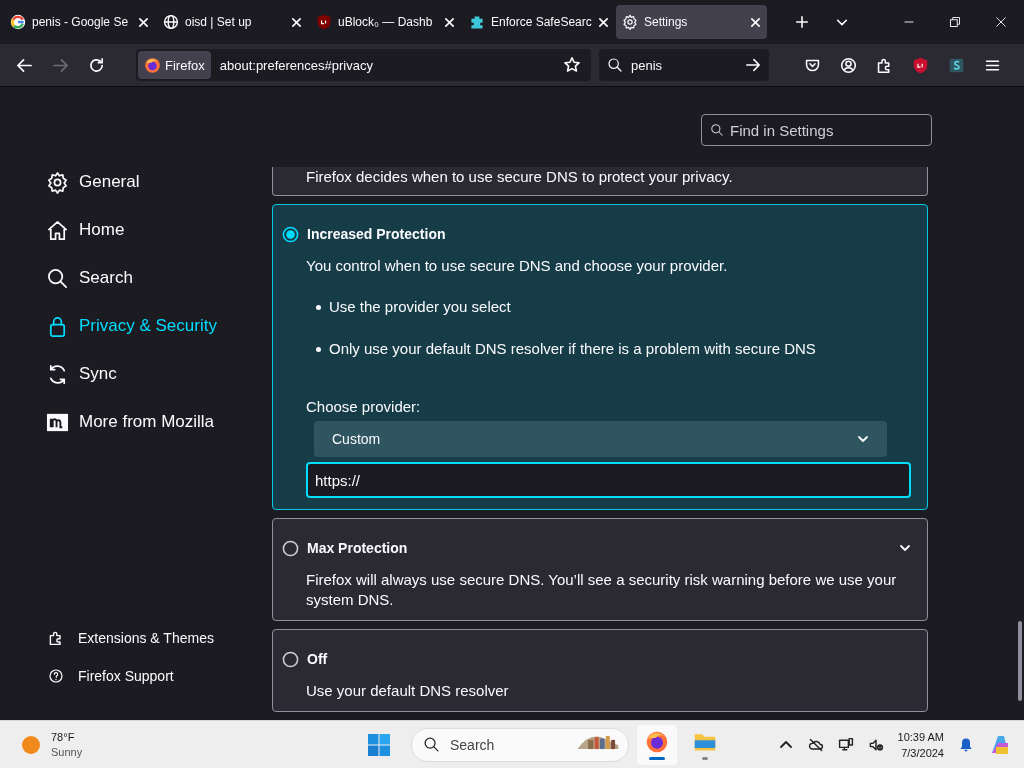 This screenshot has height=768, width=1024. Describe the element at coordinates (691, 22) in the screenshot. I see `browser-tab: Settings` at that location.